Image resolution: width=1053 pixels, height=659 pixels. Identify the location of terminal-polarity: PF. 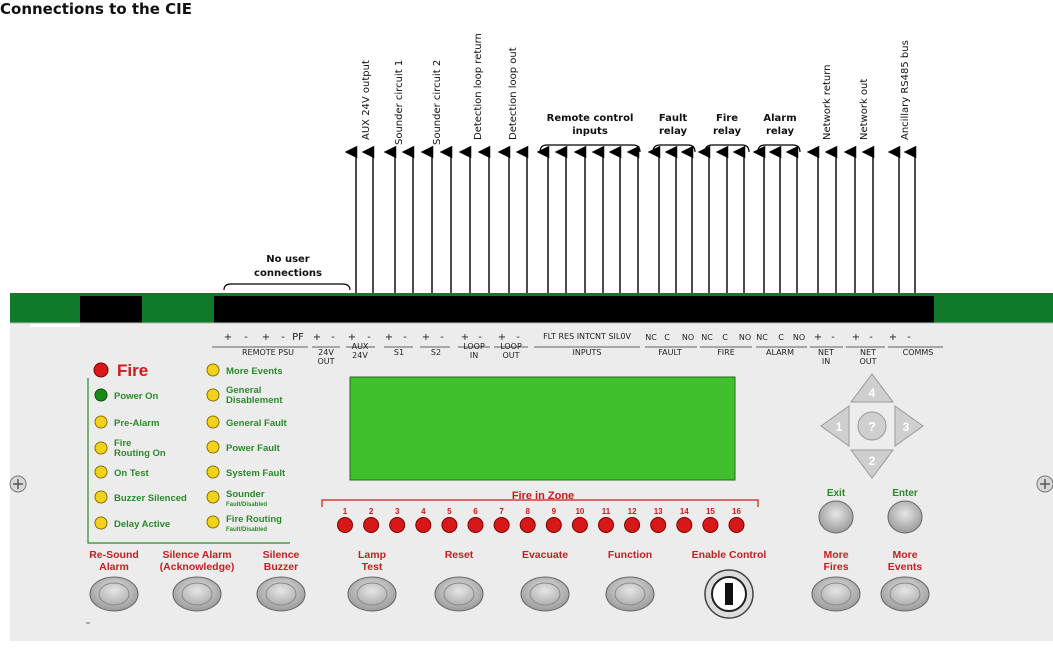
(298, 337).